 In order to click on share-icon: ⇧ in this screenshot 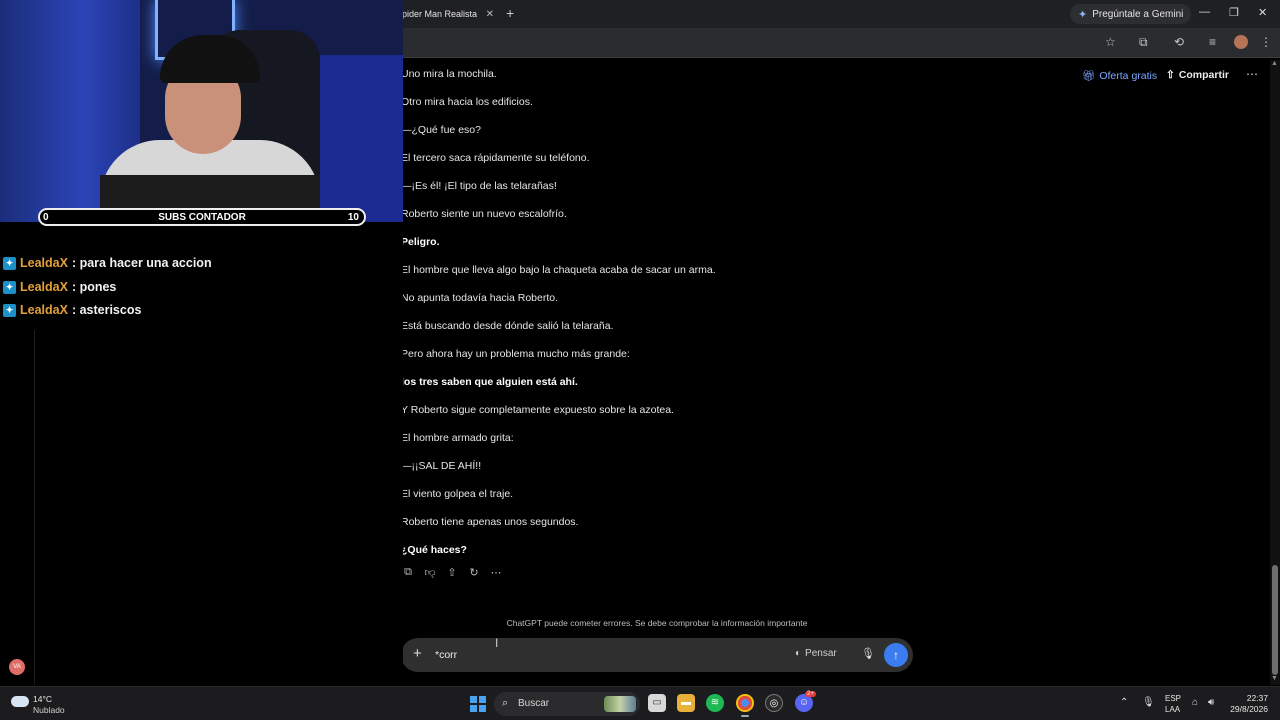, I will do `click(1170, 75)`.